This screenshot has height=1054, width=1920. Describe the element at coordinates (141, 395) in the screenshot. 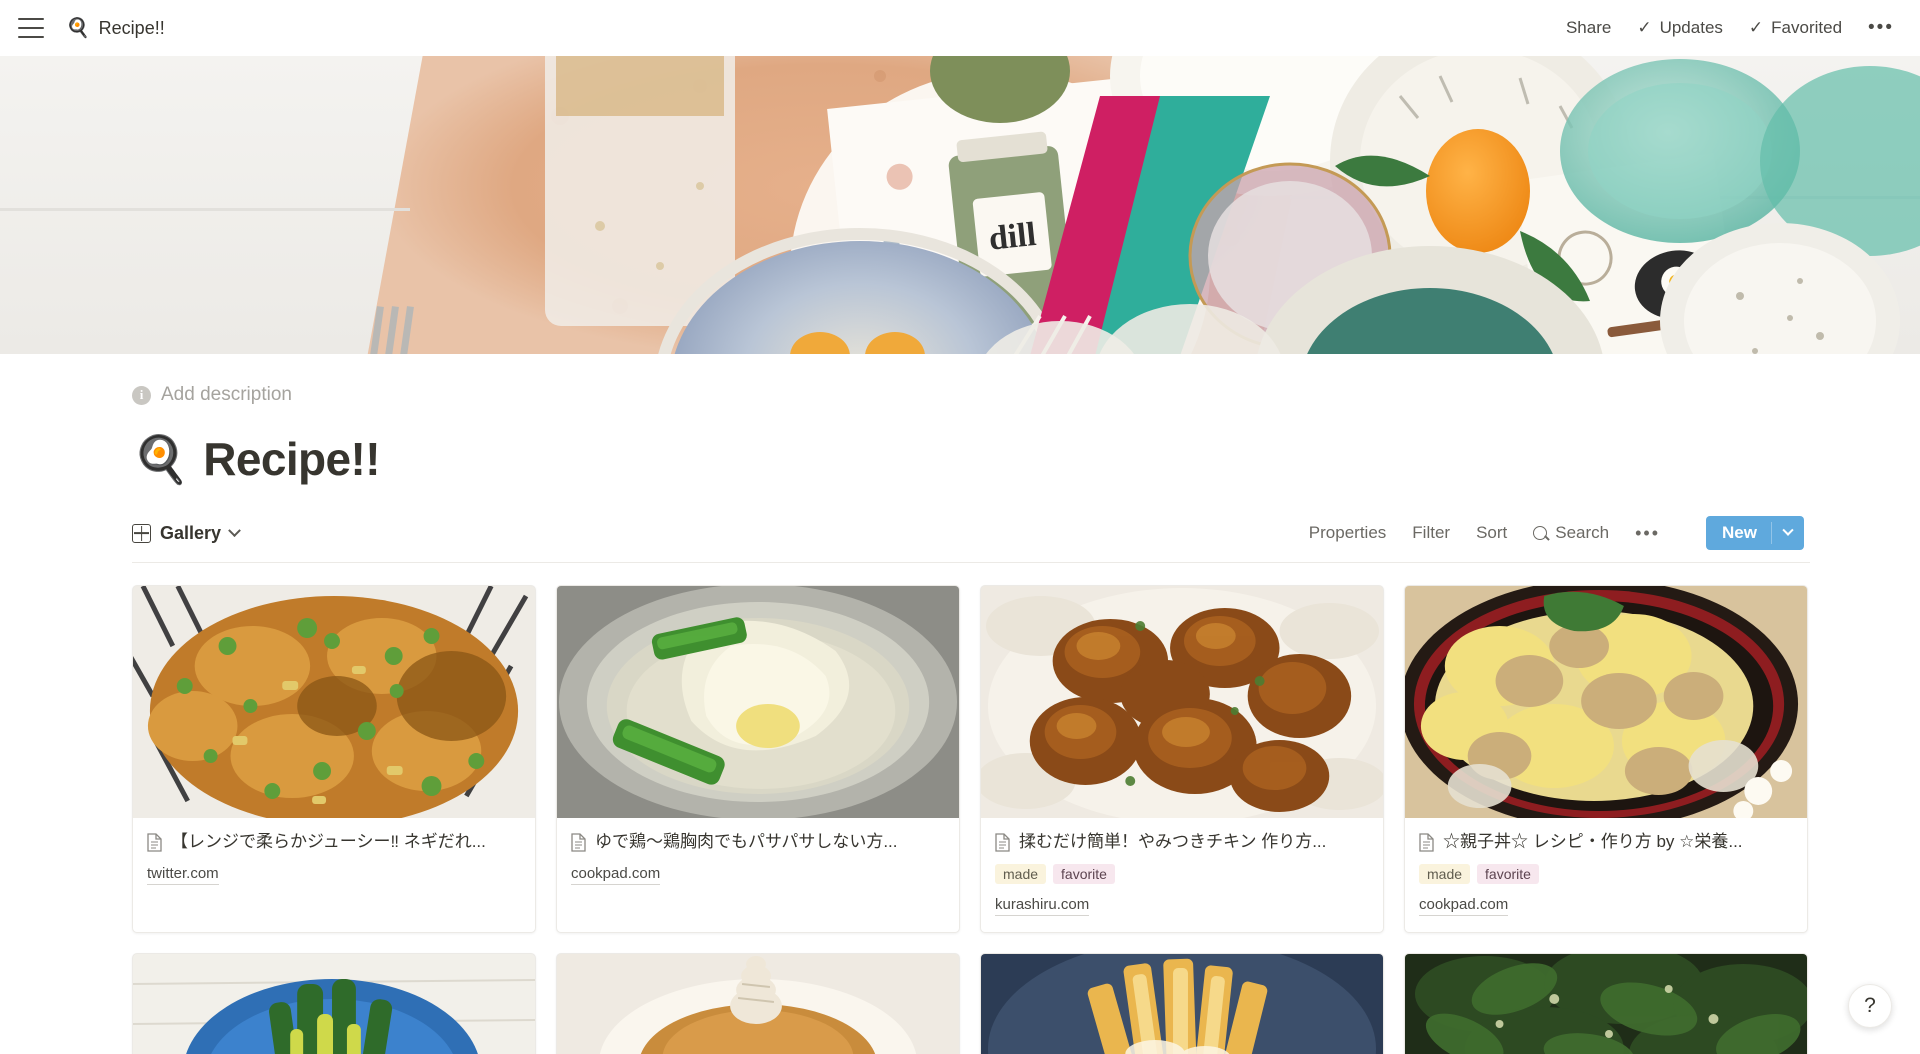

I see `info-icon: i` at that location.